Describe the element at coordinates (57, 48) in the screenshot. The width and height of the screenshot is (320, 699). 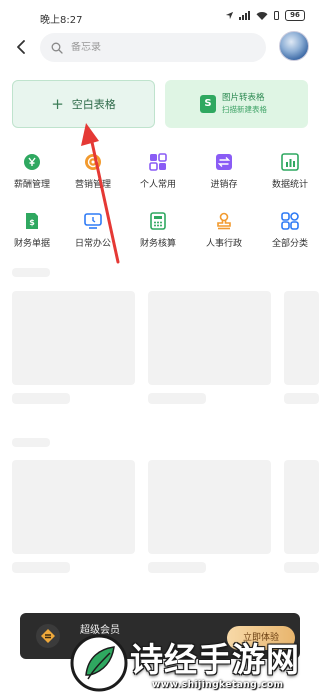
I see `search-icon` at that location.